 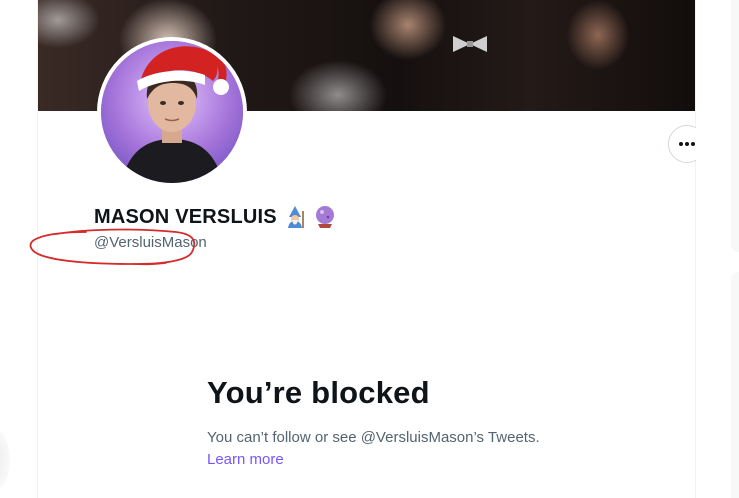 What do you see at coordinates (150, 242) in the screenshot?
I see `profile-handle: @VersluisMason` at bounding box center [150, 242].